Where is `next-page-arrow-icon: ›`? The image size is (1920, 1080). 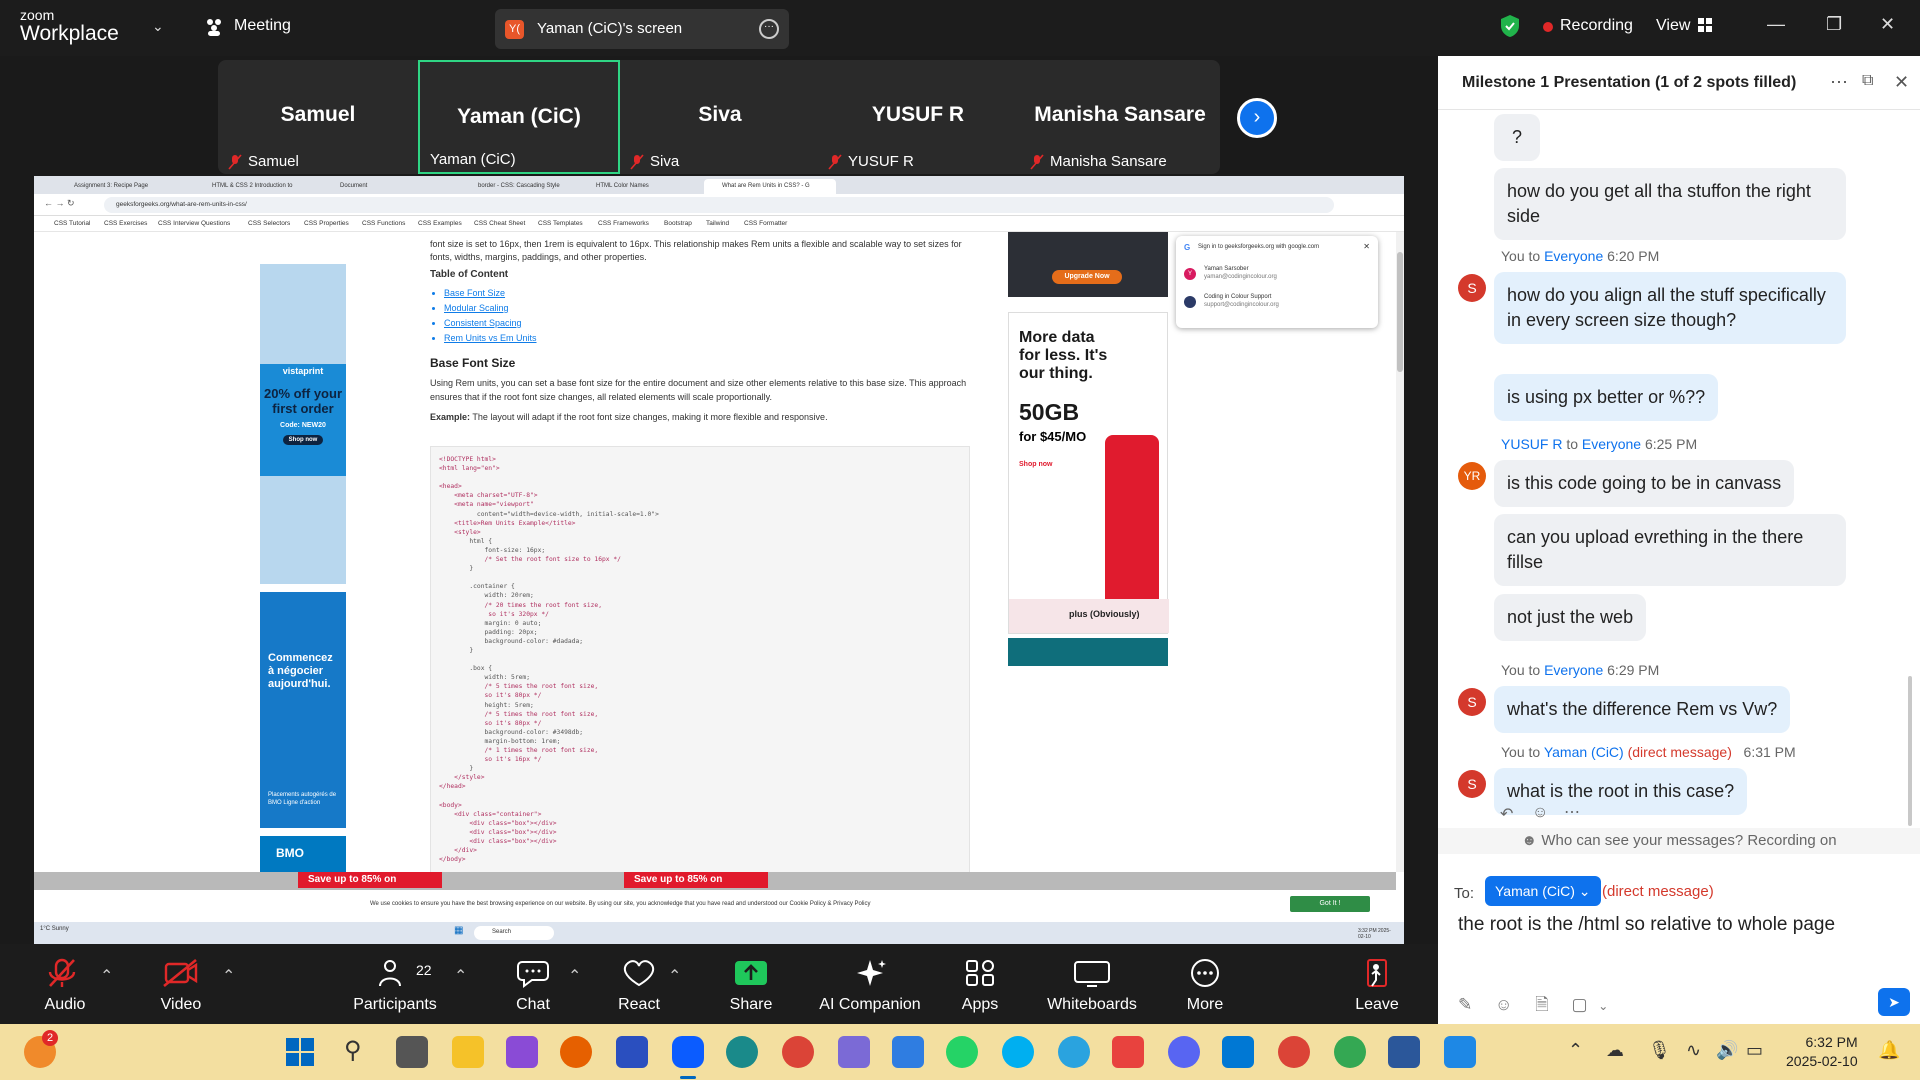
next-page-arrow-icon: › is located at coordinates (1257, 118).